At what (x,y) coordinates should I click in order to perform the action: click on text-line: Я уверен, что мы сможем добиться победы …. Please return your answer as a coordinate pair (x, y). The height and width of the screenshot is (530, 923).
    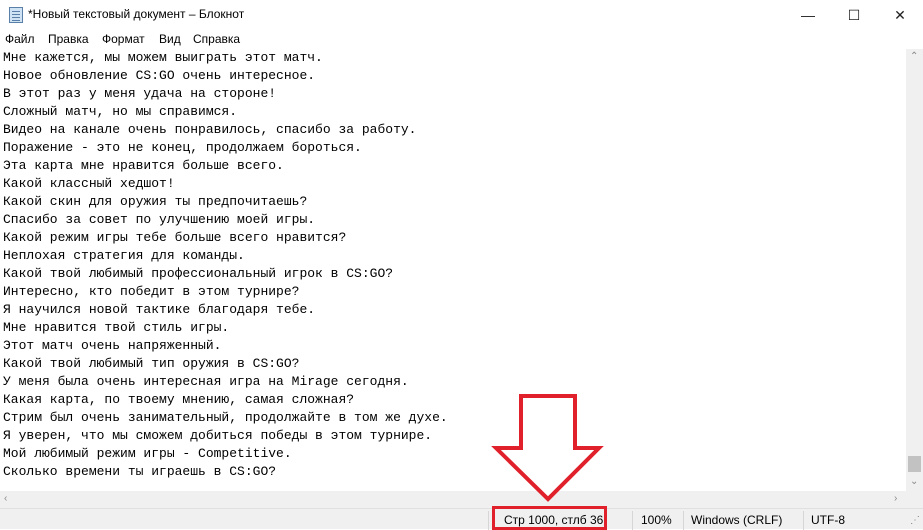
    Looking at the image, I should click on (218, 435).